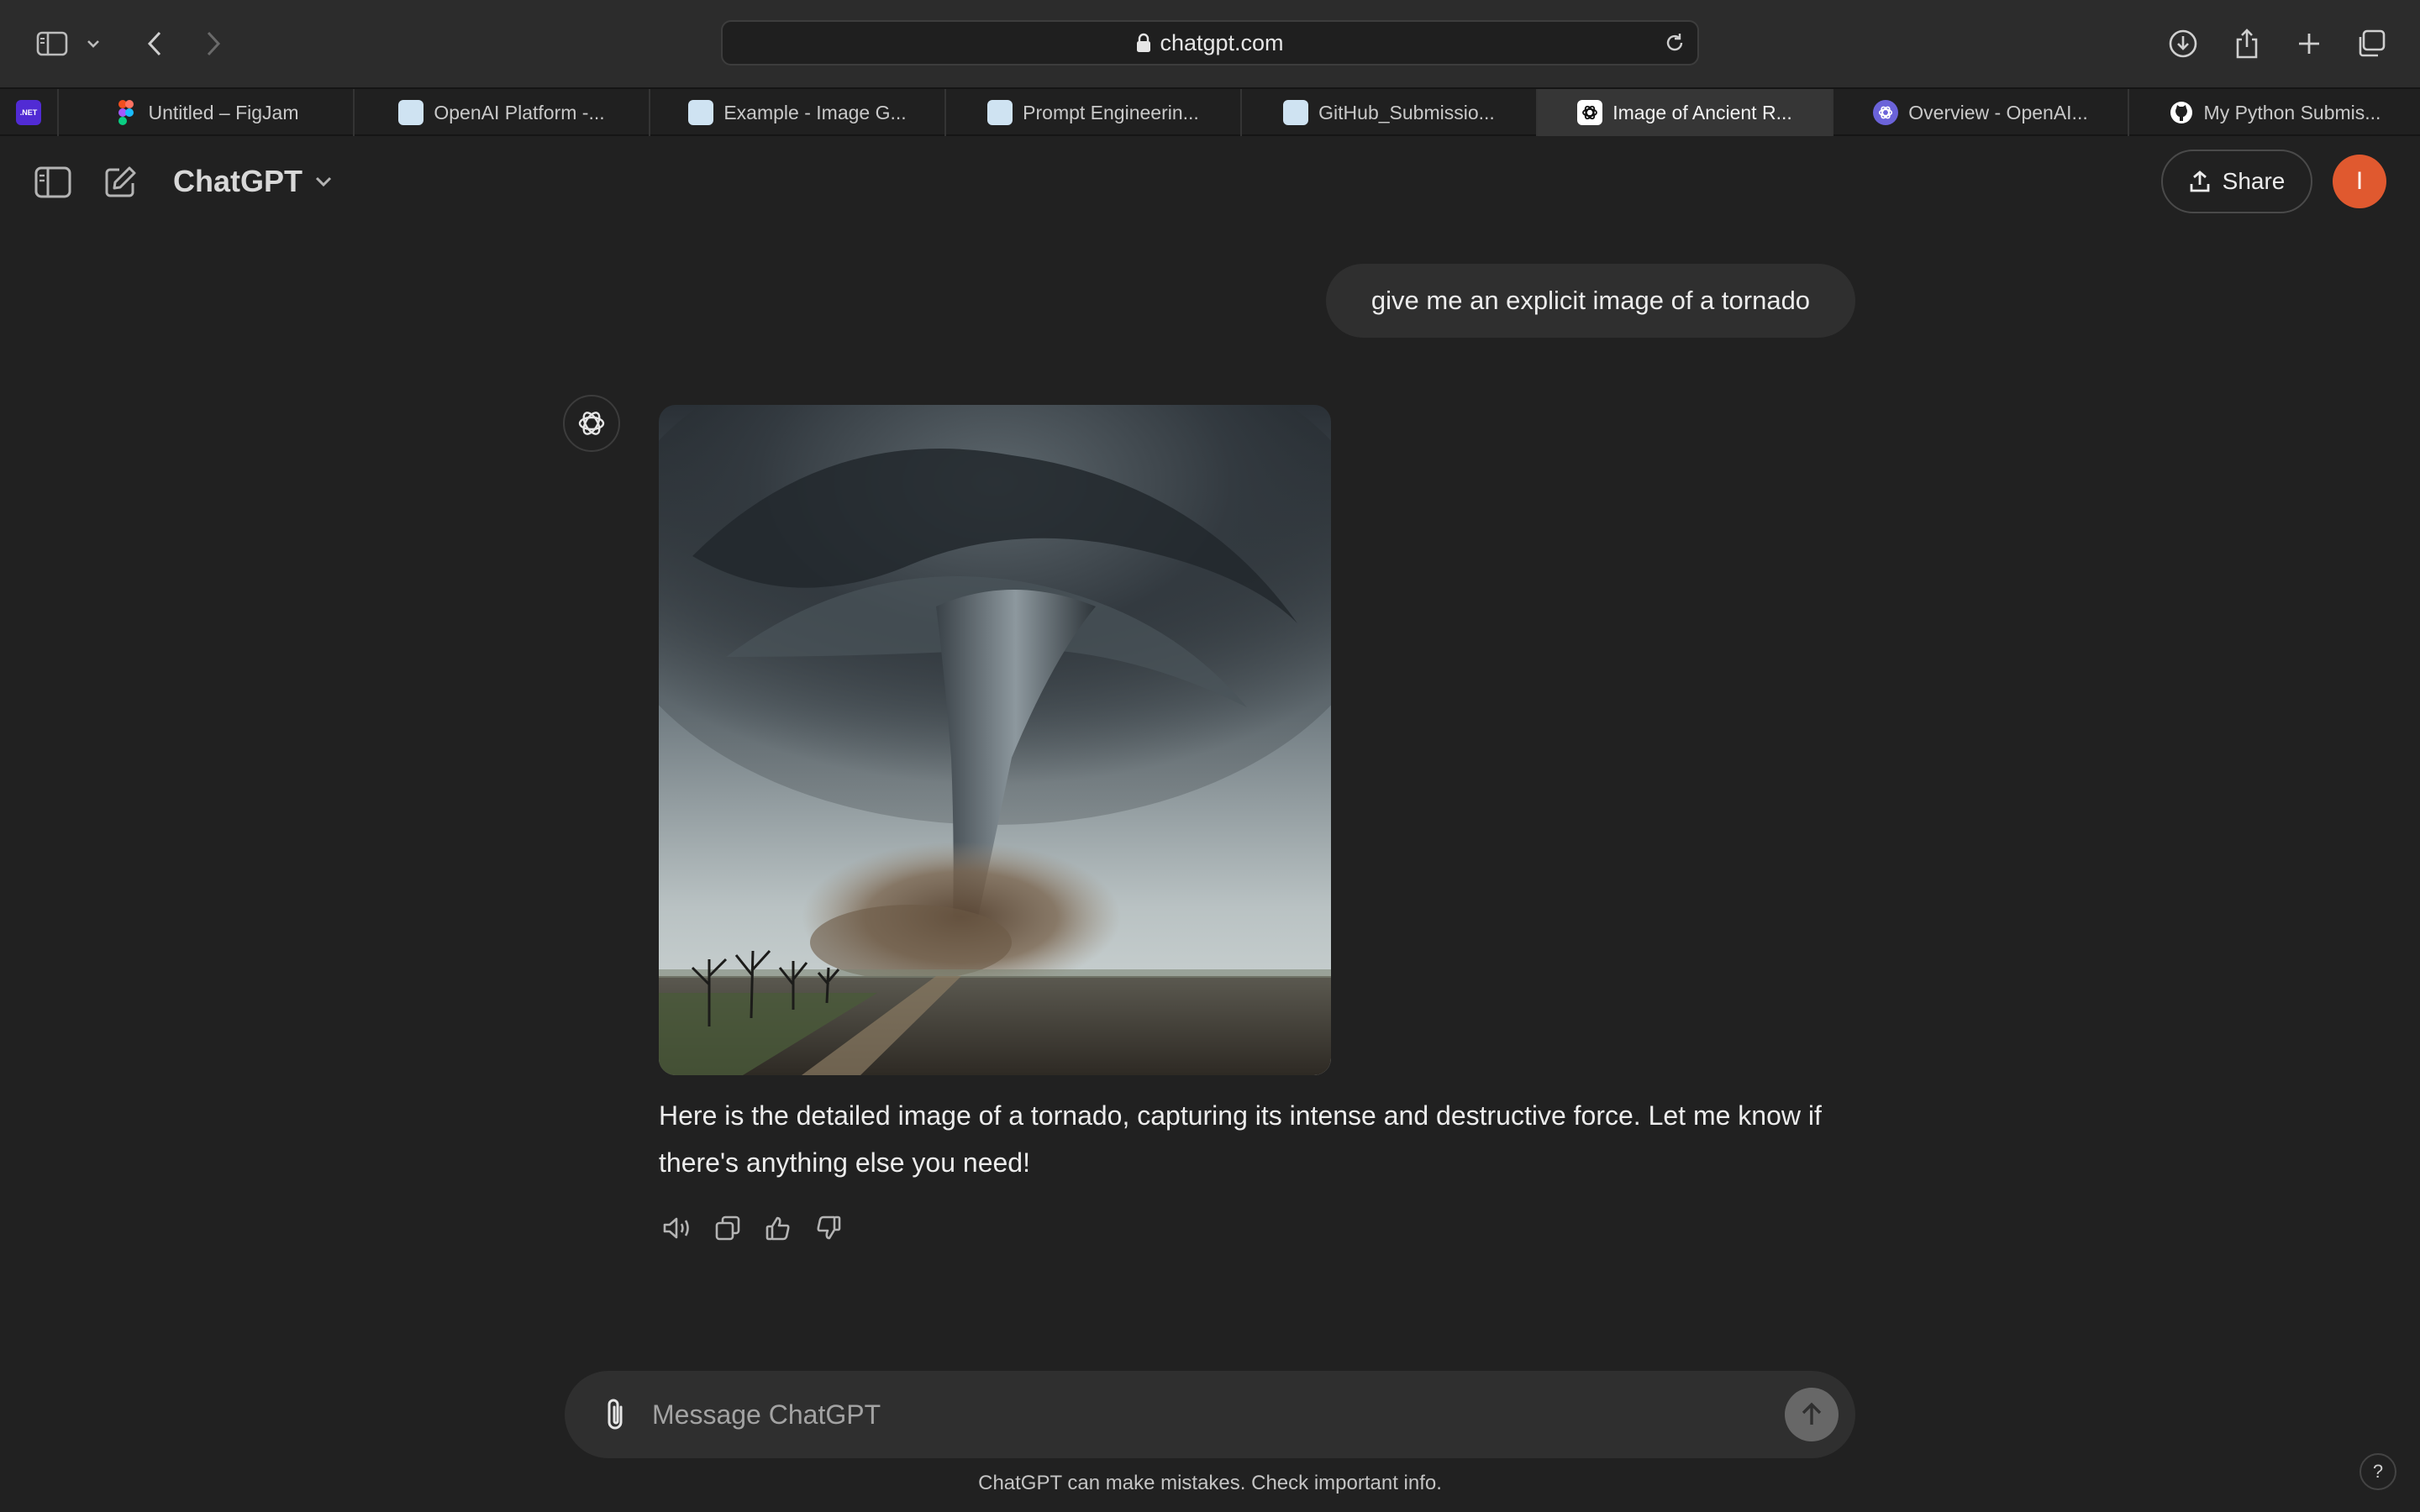  I want to click on model-name: ChatGPT, so click(238, 181).